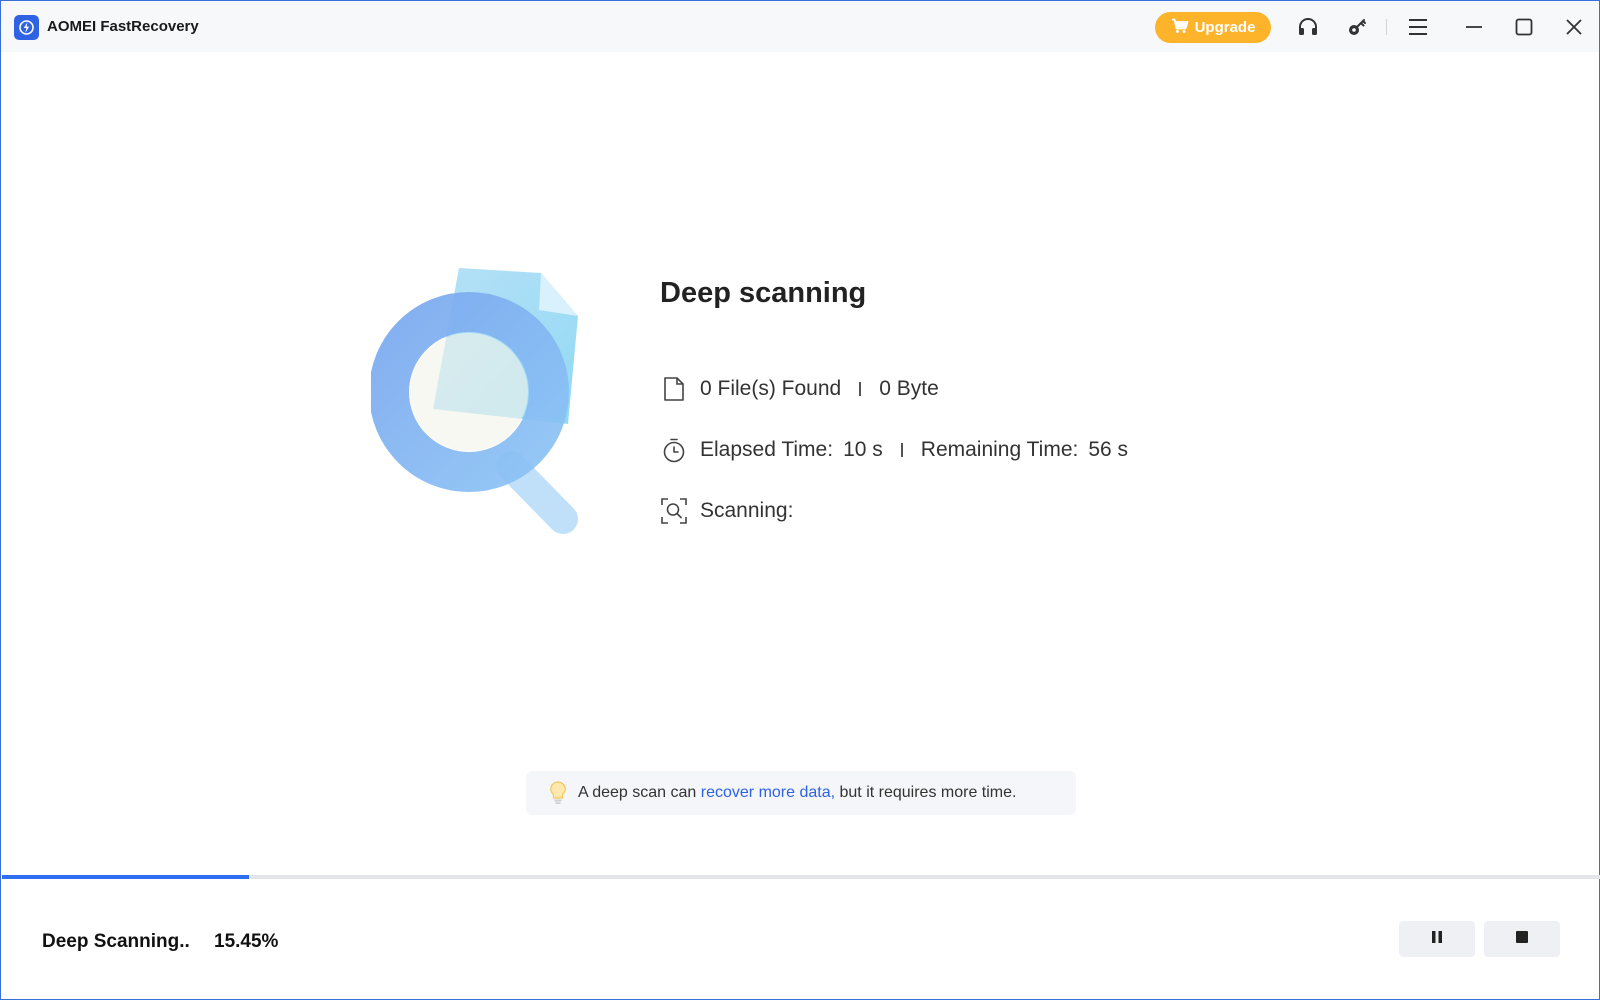 The image size is (1600, 1000). I want to click on title-bar: AOMEI FastRecovery Upgrade, so click(800, 26).